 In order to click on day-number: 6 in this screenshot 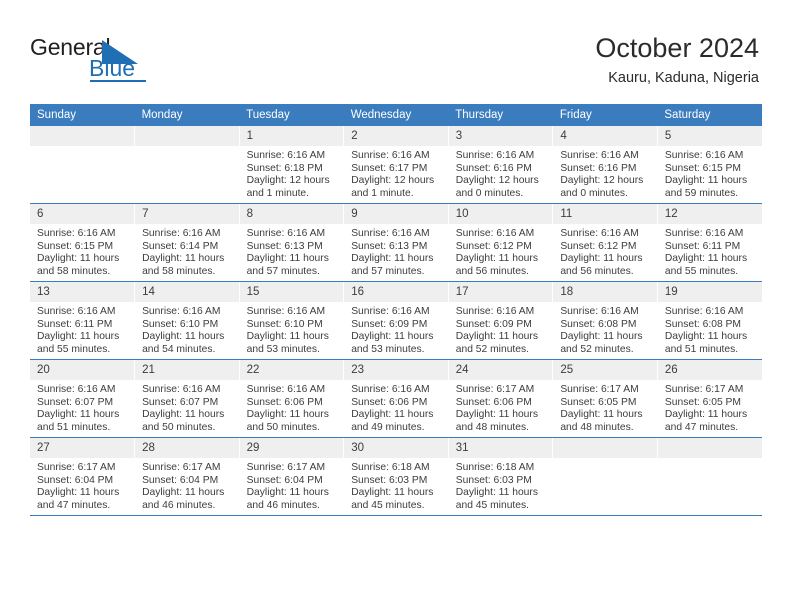, I will do `click(82, 214)`.